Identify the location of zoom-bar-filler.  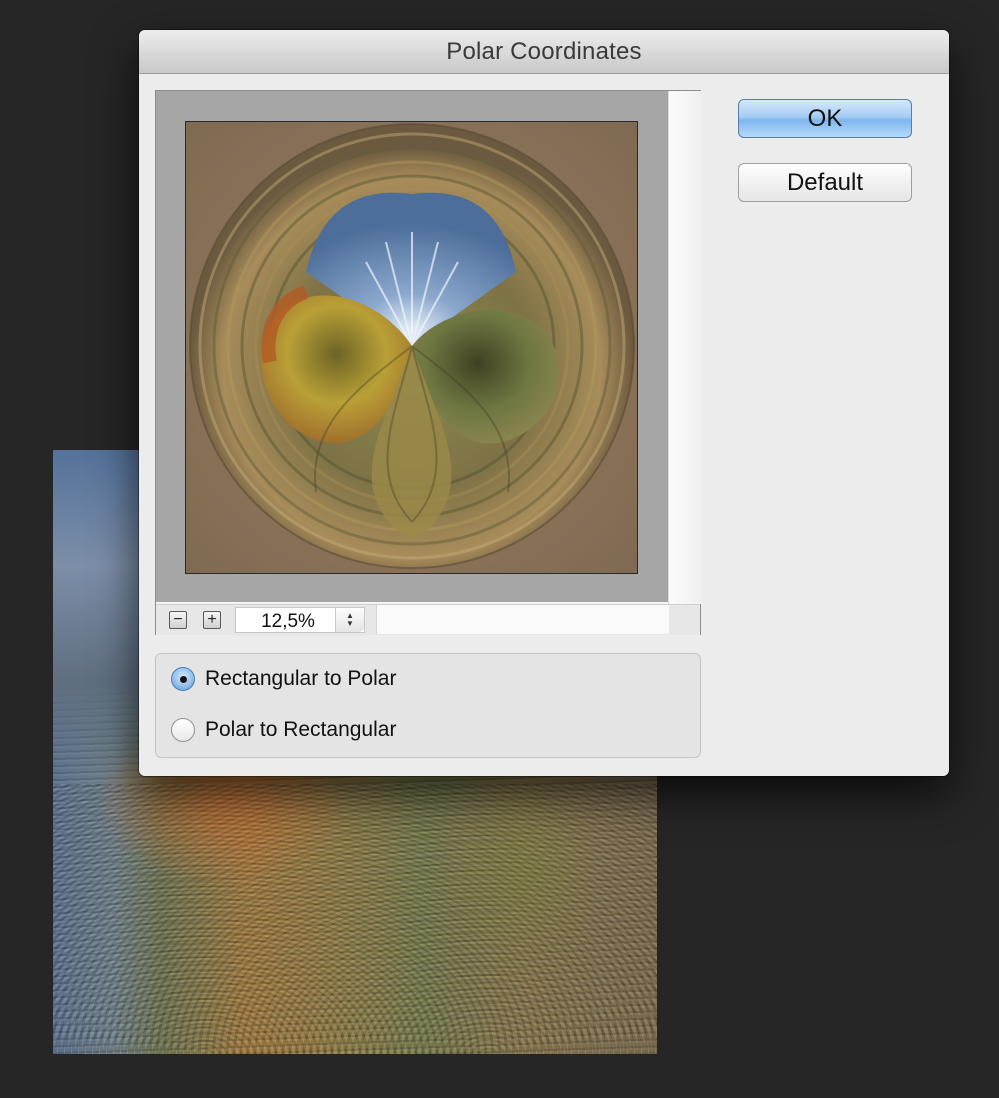
(522, 619).